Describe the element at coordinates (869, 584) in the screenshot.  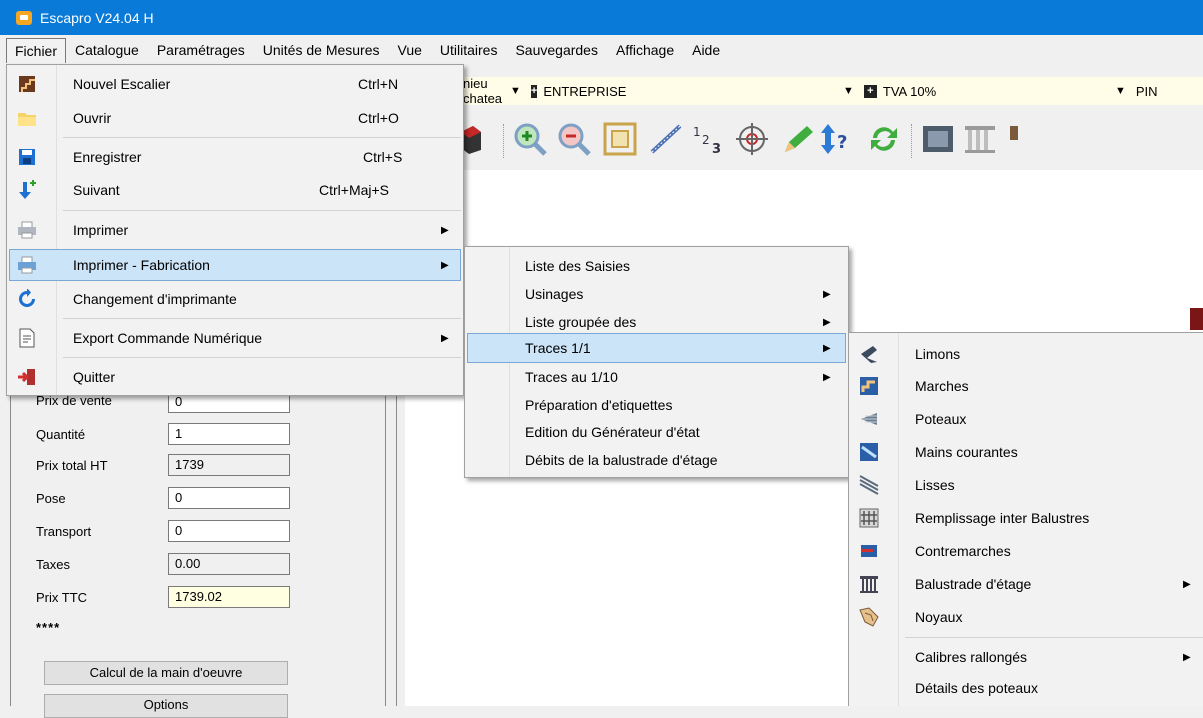
I see `balustrade-icon` at that location.